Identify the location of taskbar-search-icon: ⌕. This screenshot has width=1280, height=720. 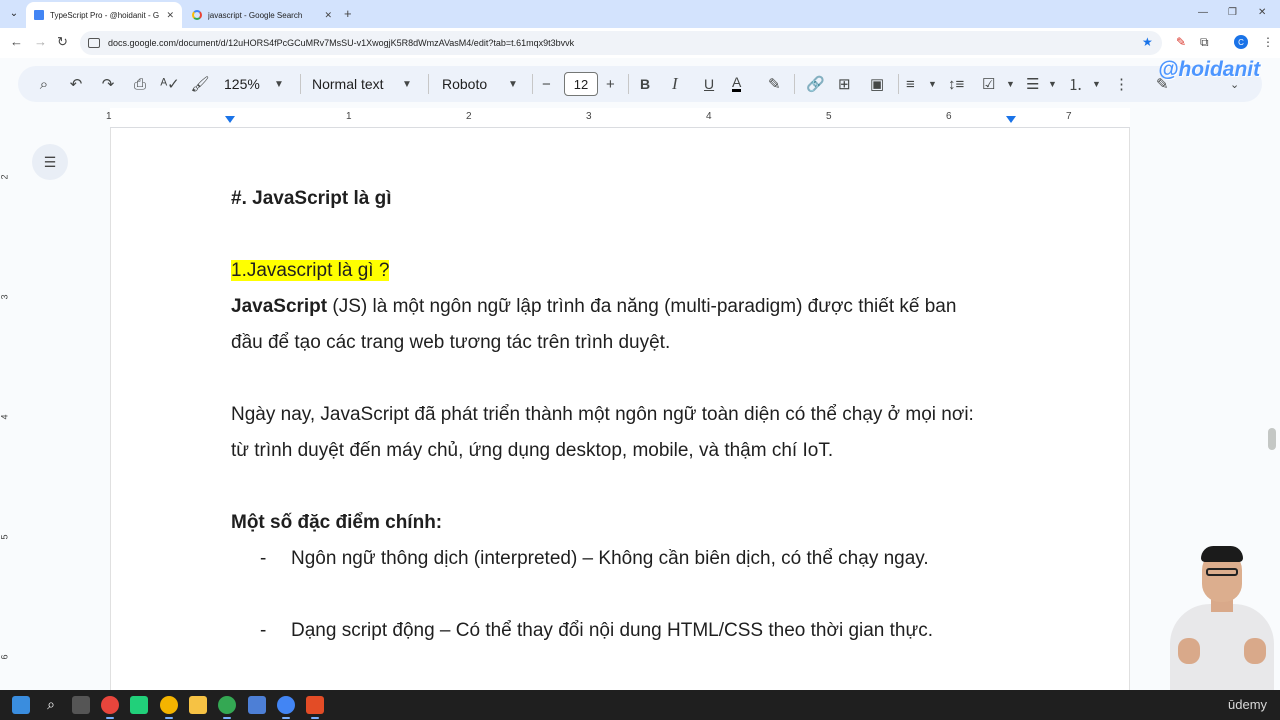
(51, 705).